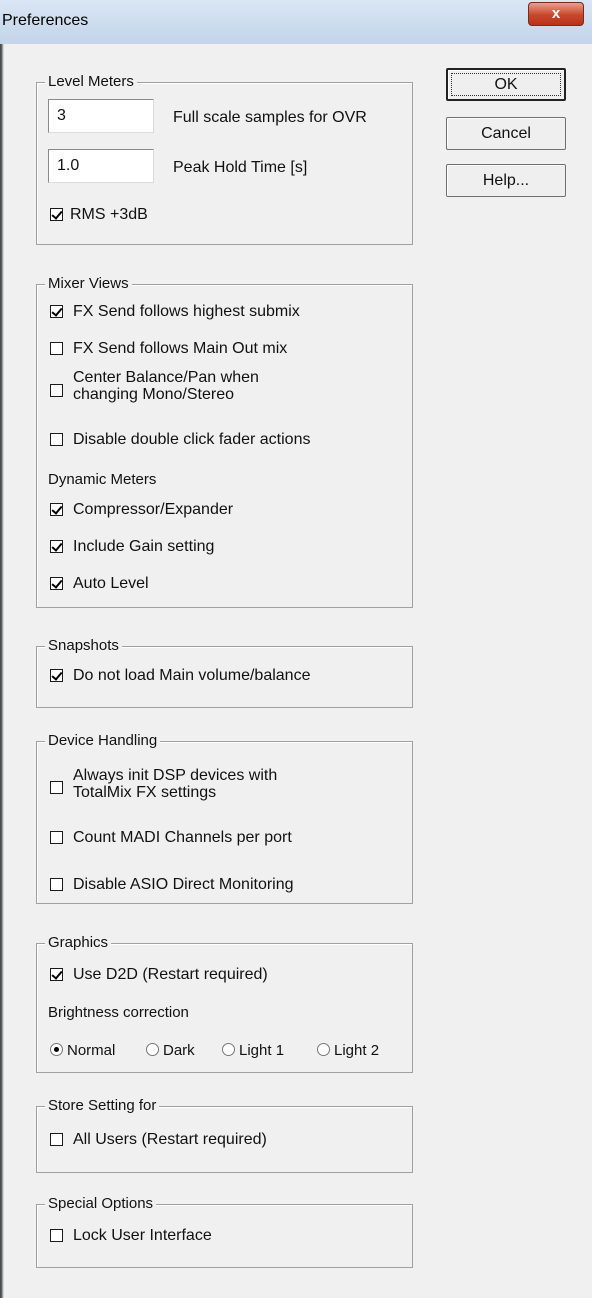 This screenshot has height=1298, width=592. I want to click on fx-send-highest-label: FX Send follows highest submix, so click(186, 311).